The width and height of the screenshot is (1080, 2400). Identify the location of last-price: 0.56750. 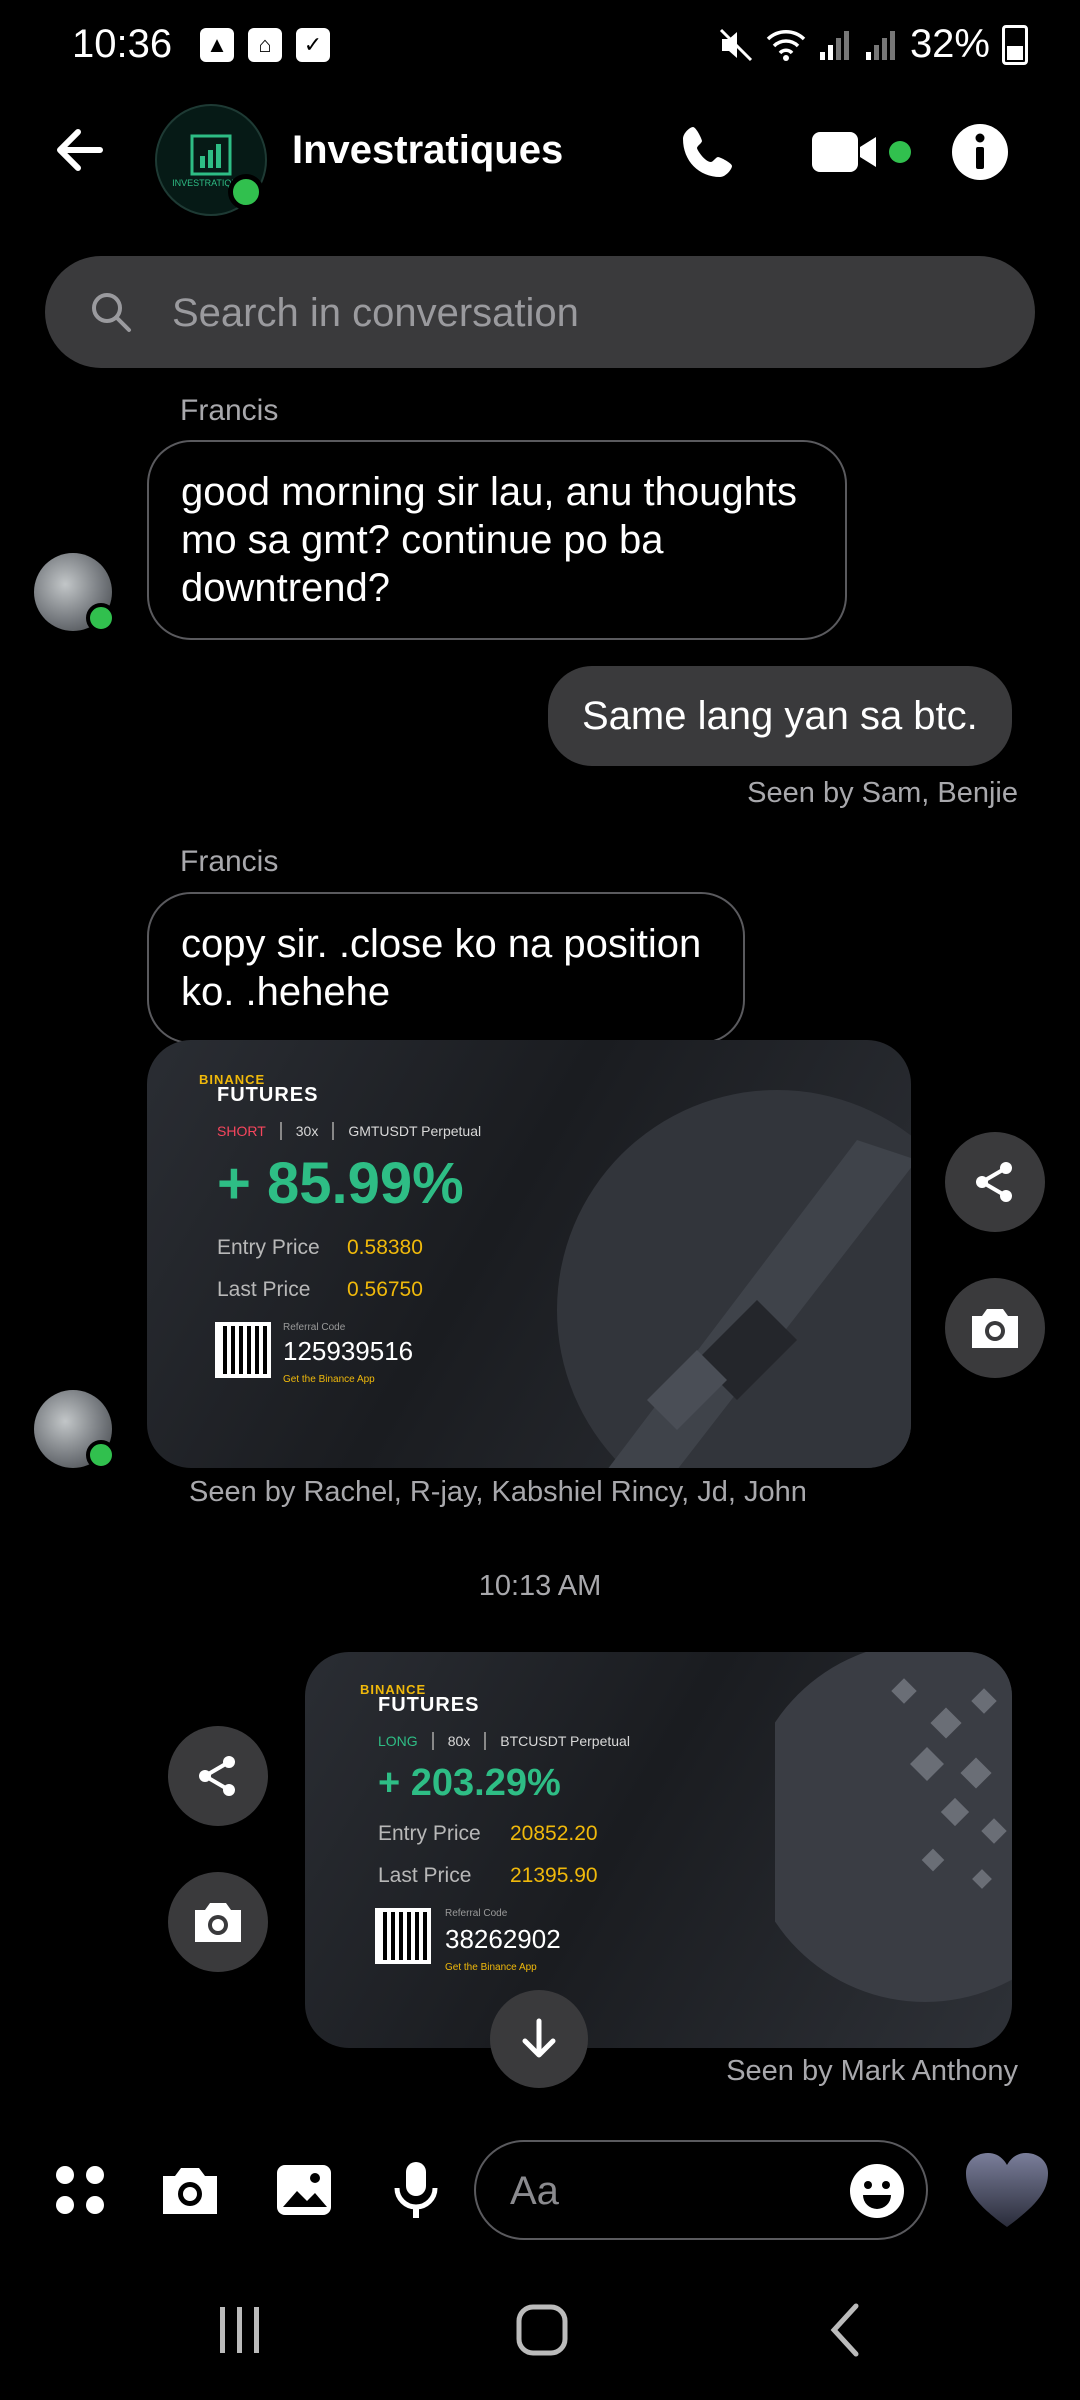
(385, 1289).